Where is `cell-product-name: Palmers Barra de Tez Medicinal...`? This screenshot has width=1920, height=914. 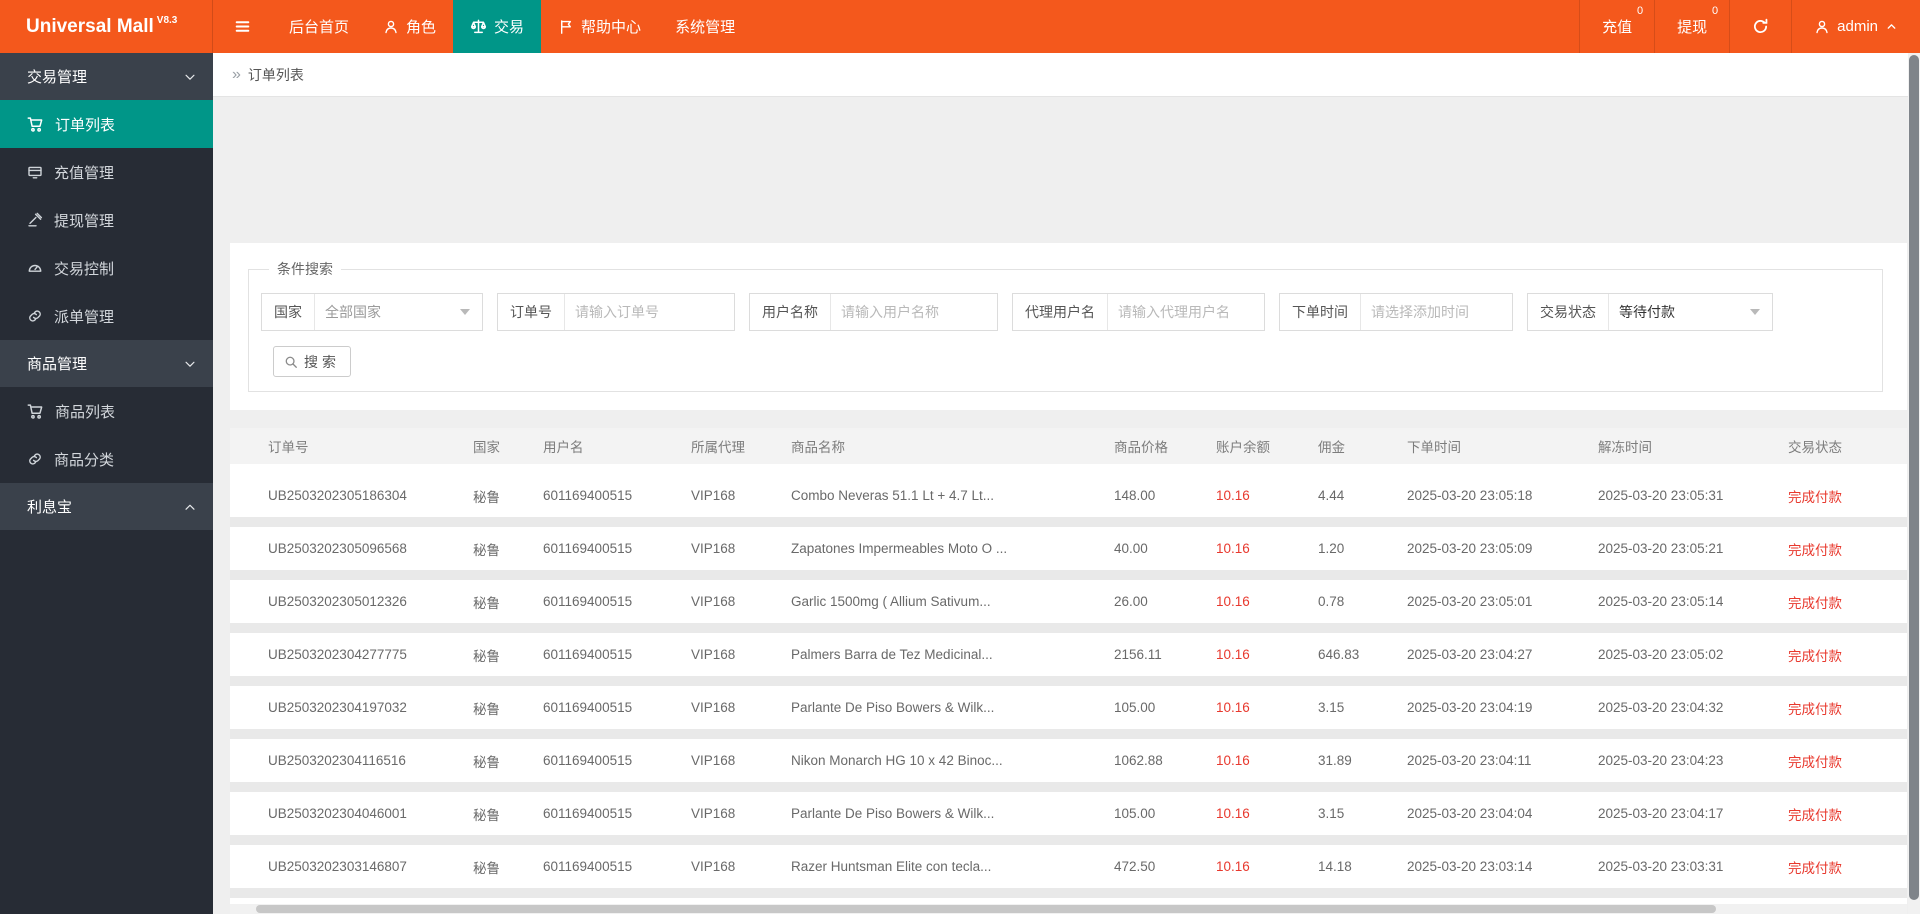 cell-product-name: Palmers Barra de Tez Medicinal... is located at coordinates (892, 654).